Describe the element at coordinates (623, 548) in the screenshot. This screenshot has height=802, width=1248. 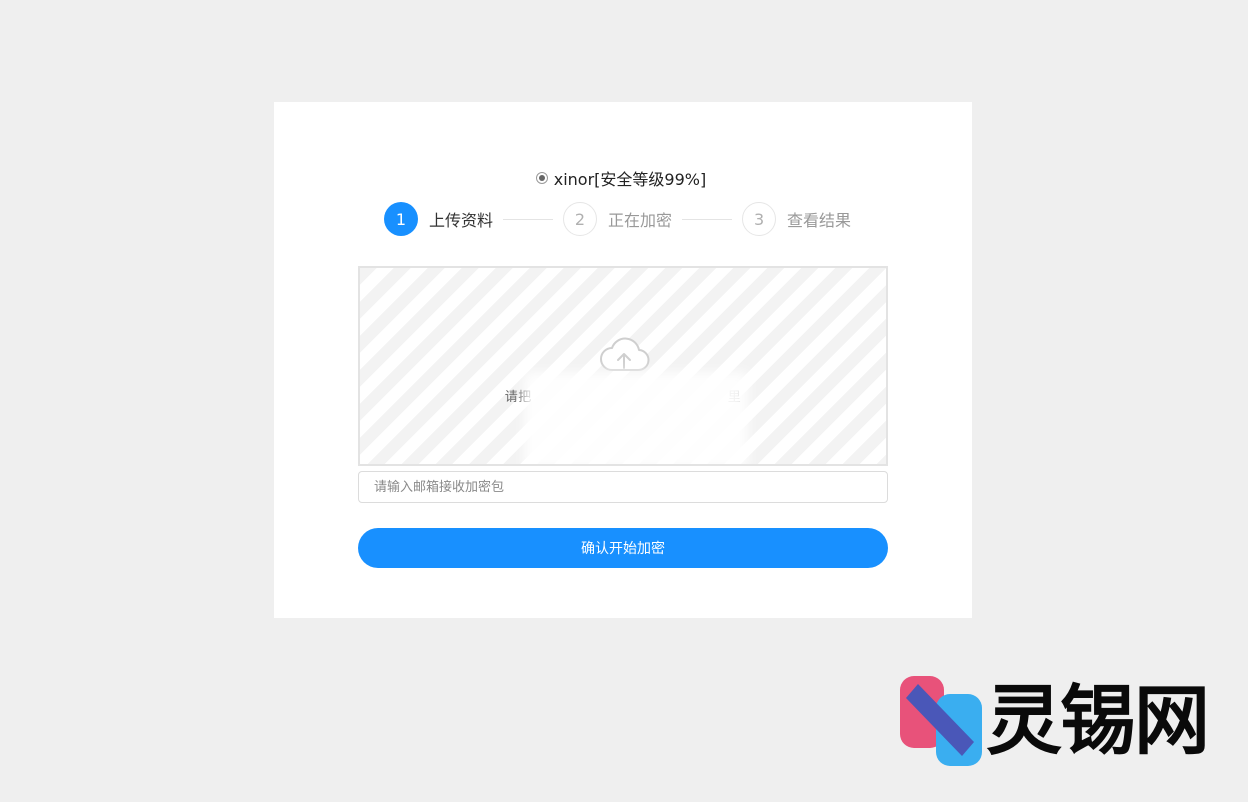
I see `start-encrypt-button: 确认开始加密` at that location.